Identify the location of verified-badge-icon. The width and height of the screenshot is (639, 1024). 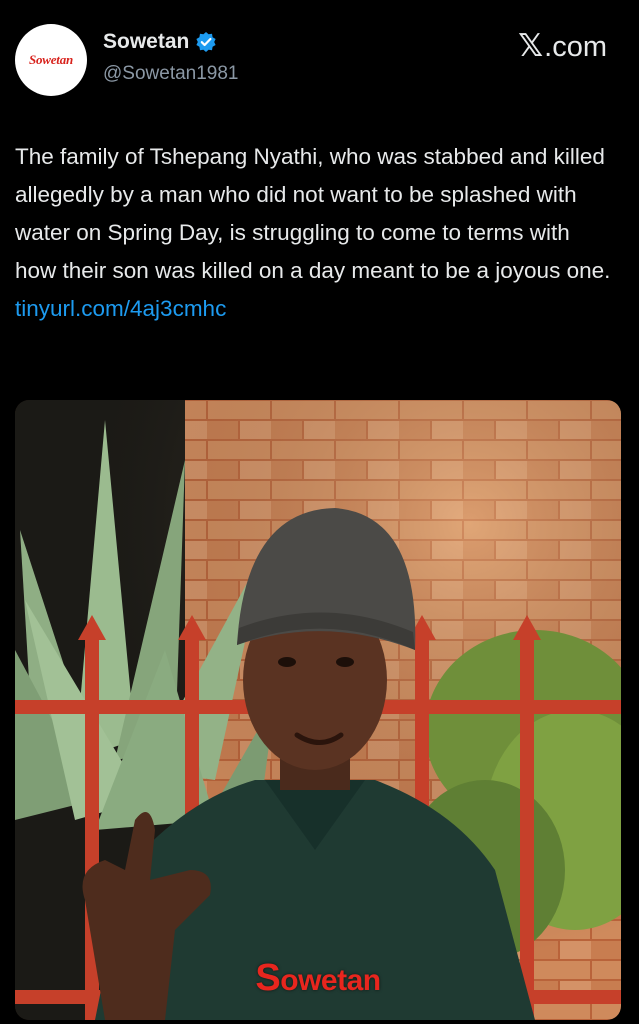
(206, 42).